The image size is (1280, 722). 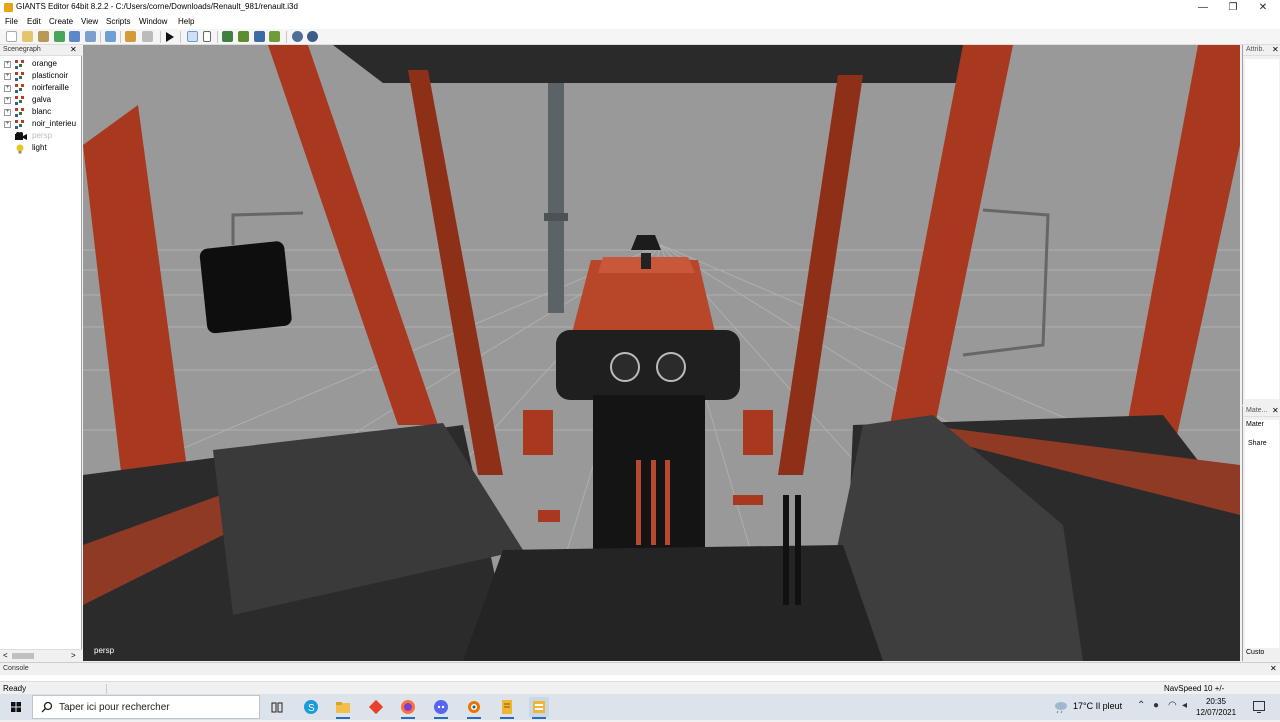 I want to click on spline-icon, so click(x=274, y=36).